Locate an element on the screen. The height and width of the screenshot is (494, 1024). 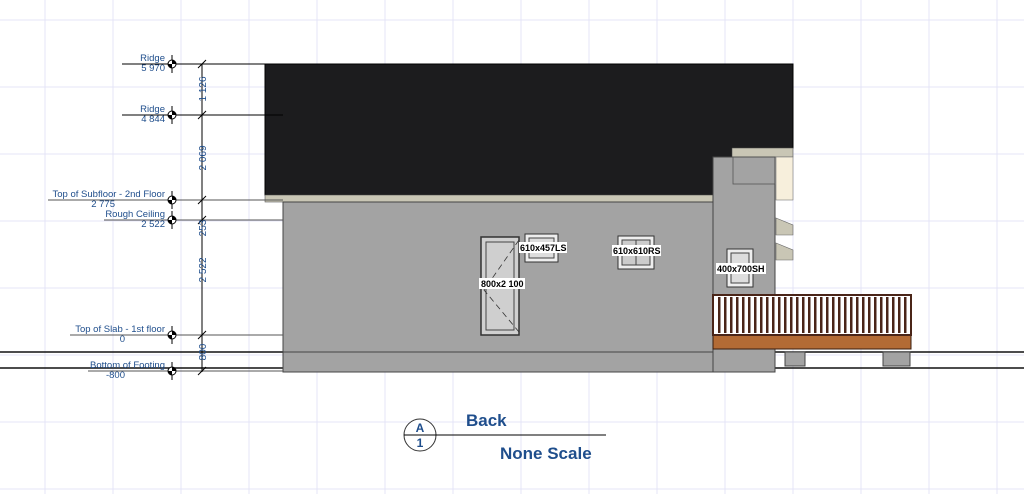
dimension-value: 2 522 is located at coordinates (203, 269).